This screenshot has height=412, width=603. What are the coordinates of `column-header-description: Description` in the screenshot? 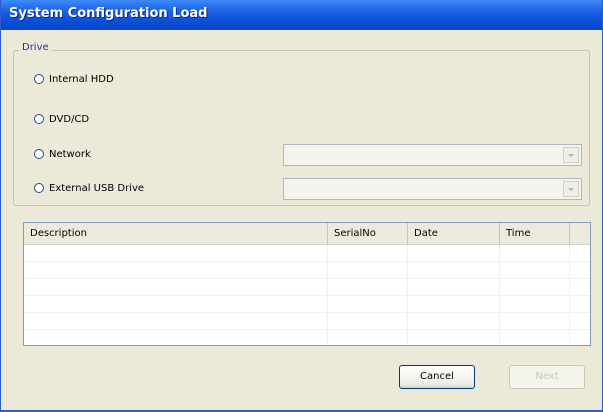 It's located at (176, 234).